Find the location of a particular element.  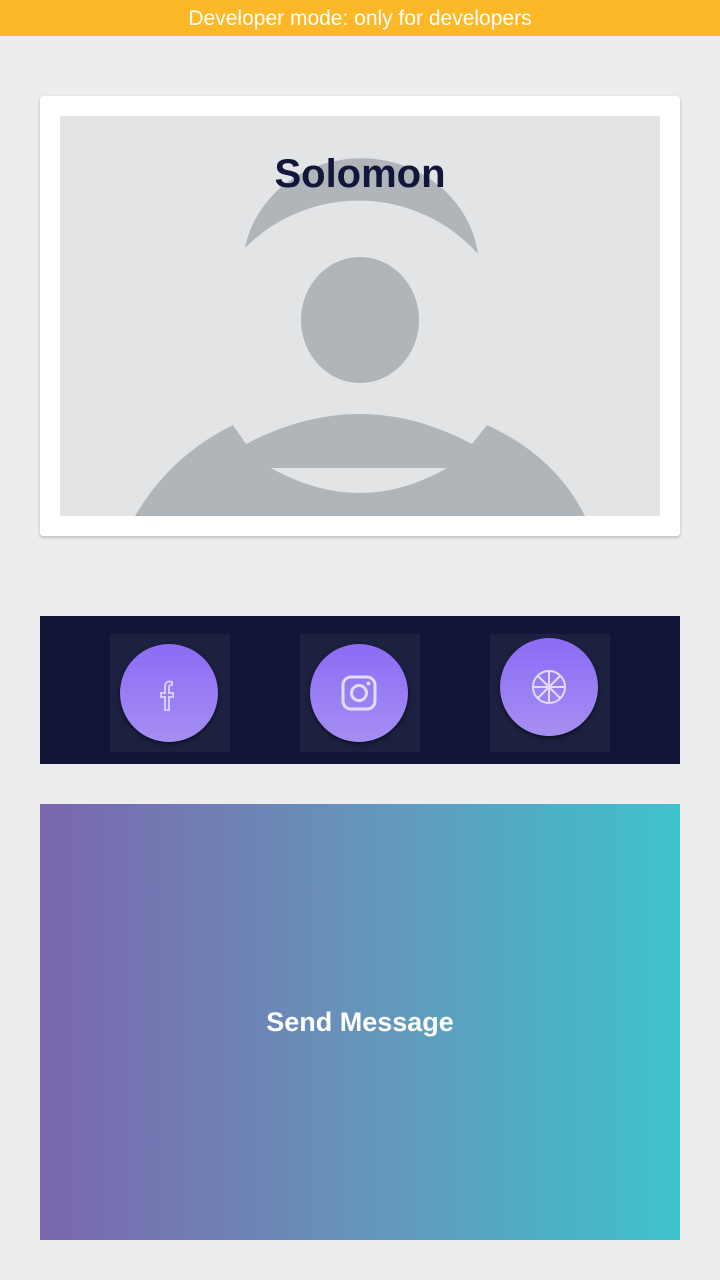

social-link-facebook is located at coordinates (170, 693).